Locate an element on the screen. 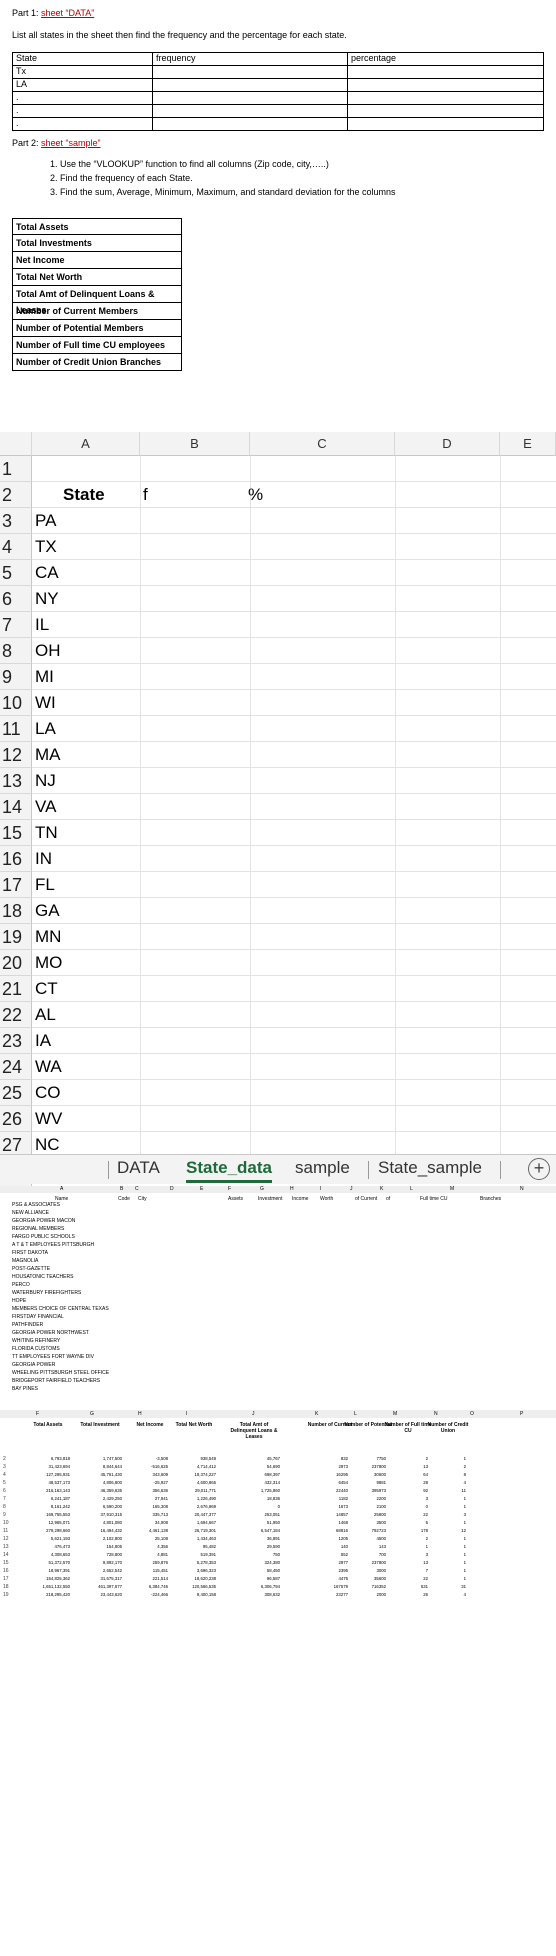 The width and height of the screenshot is (556, 1956). stat-cell: 5,278,353 is located at coordinates (196, 1562).